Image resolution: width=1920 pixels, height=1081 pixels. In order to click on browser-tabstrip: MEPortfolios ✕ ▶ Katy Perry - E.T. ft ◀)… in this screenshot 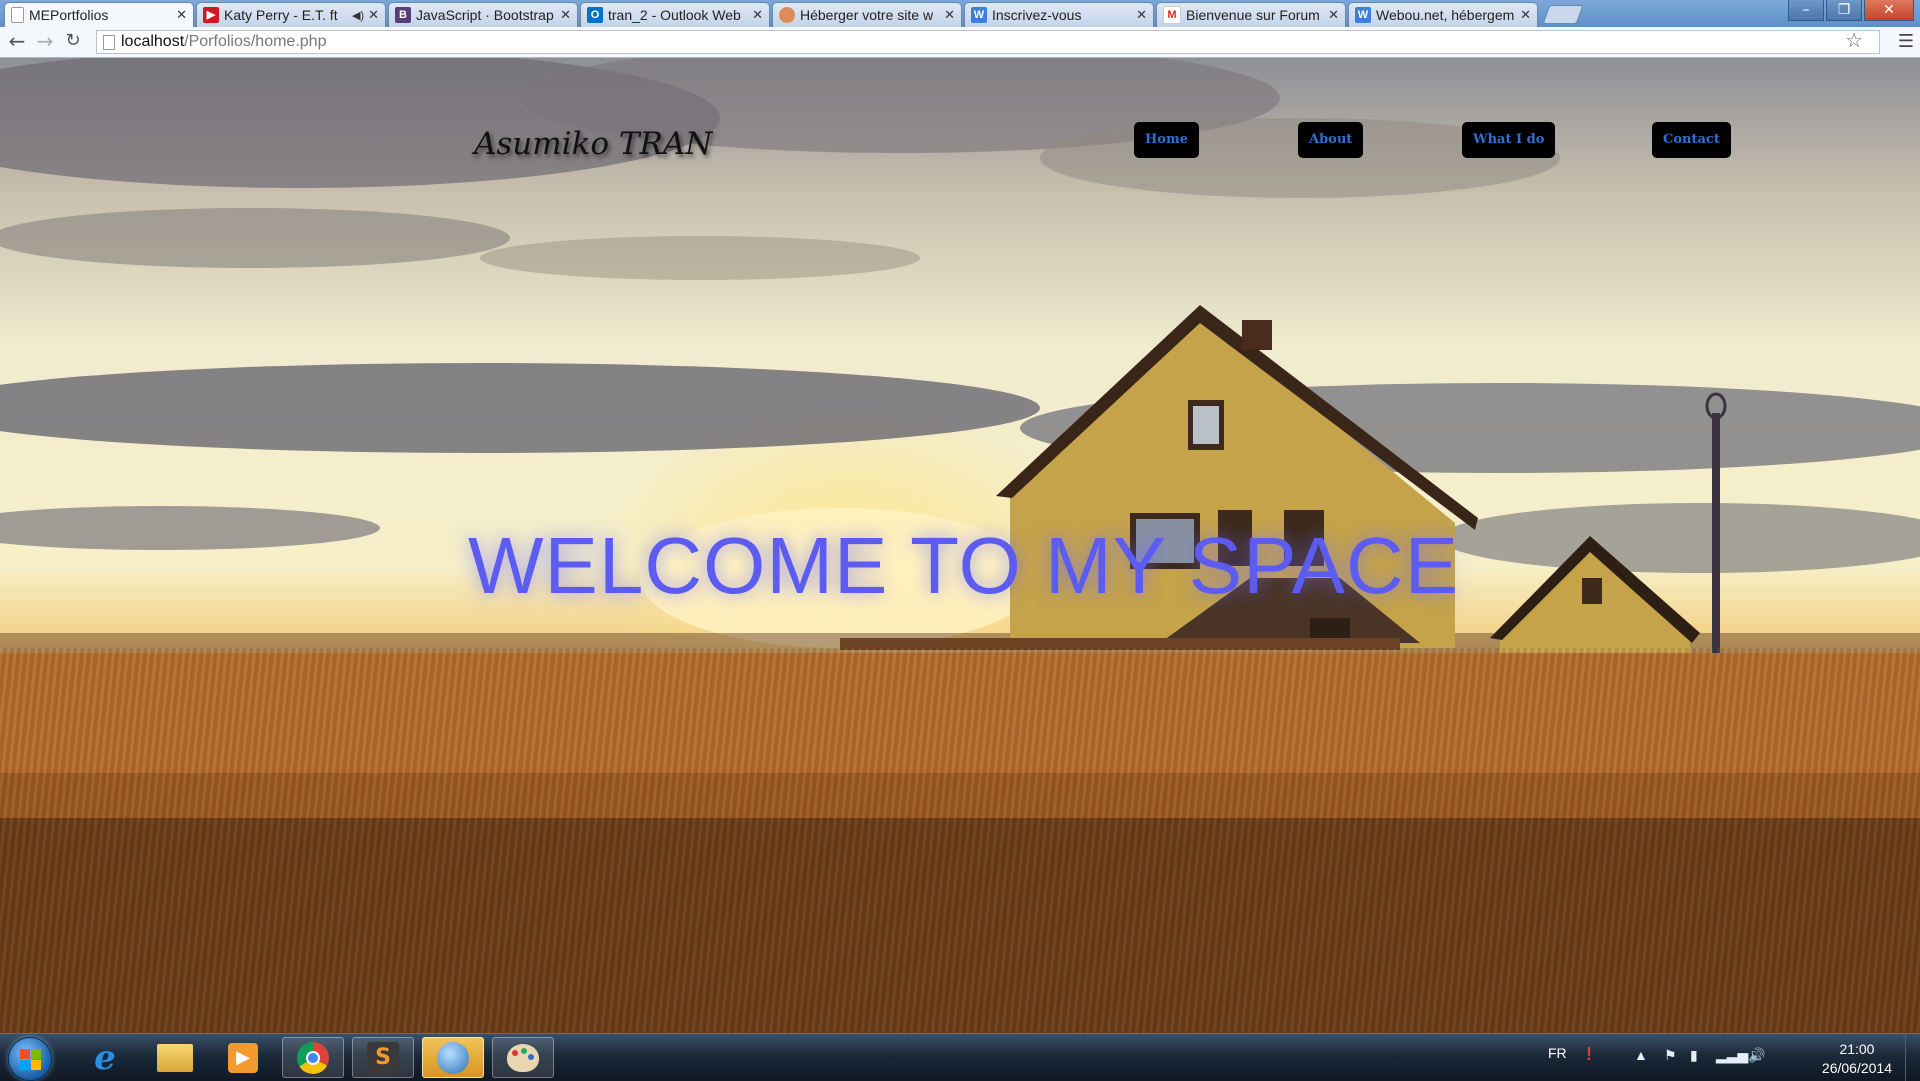, I will do `click(960, 13)`.